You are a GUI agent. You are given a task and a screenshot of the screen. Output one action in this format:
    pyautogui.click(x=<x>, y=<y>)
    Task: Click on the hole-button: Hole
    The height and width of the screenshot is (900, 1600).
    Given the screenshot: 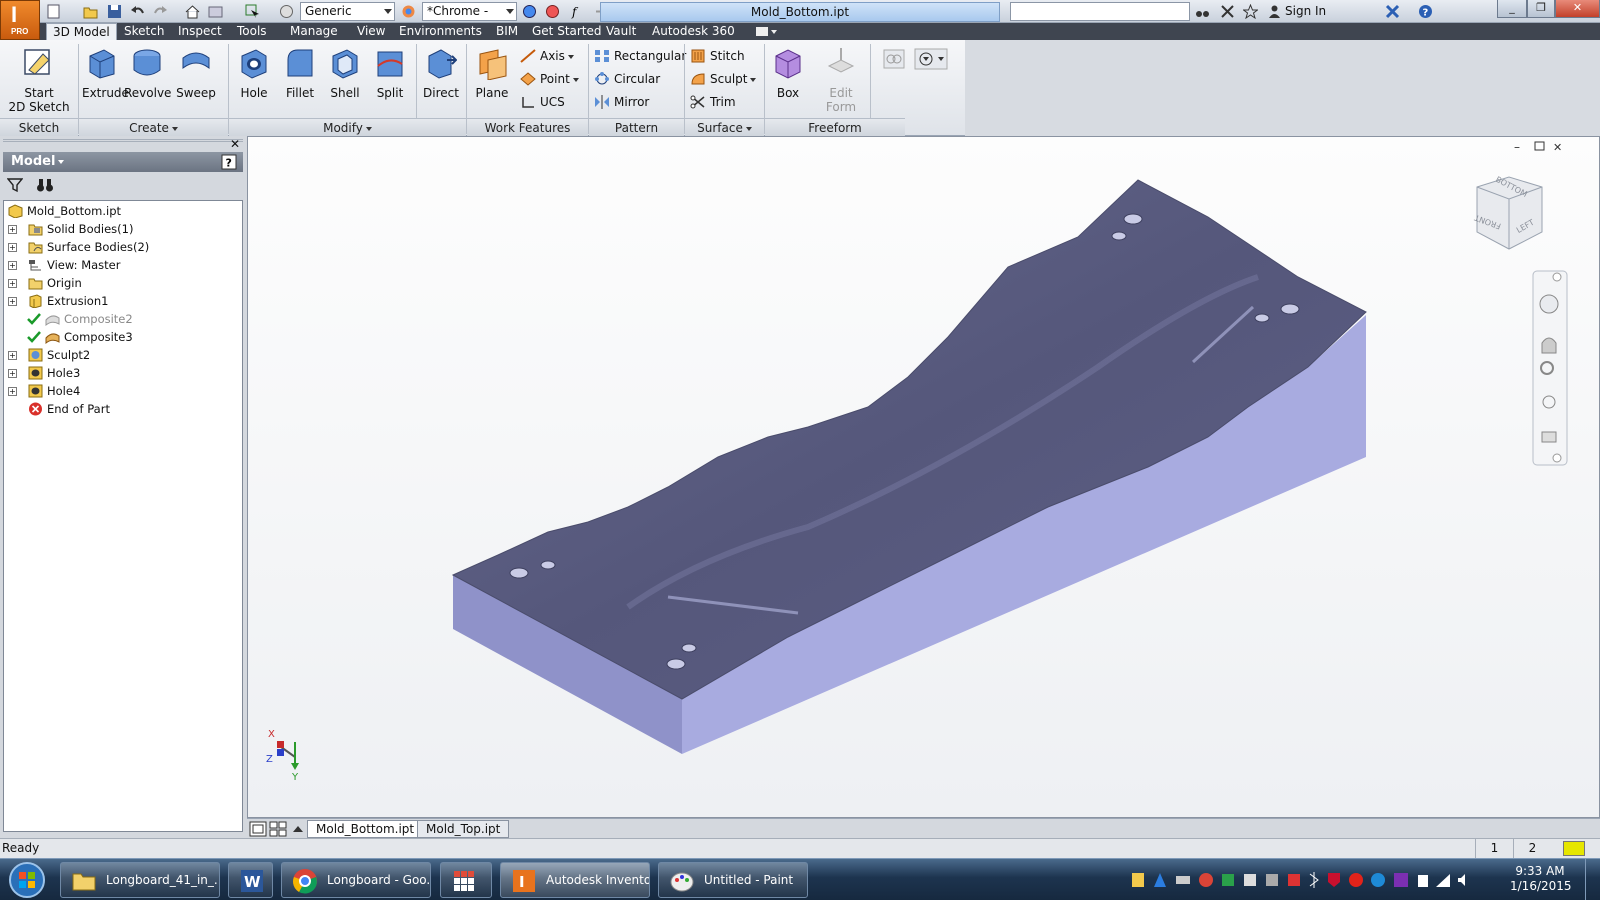 What is the action you would take?
    pyautogui.click(x=254, y=73)
    